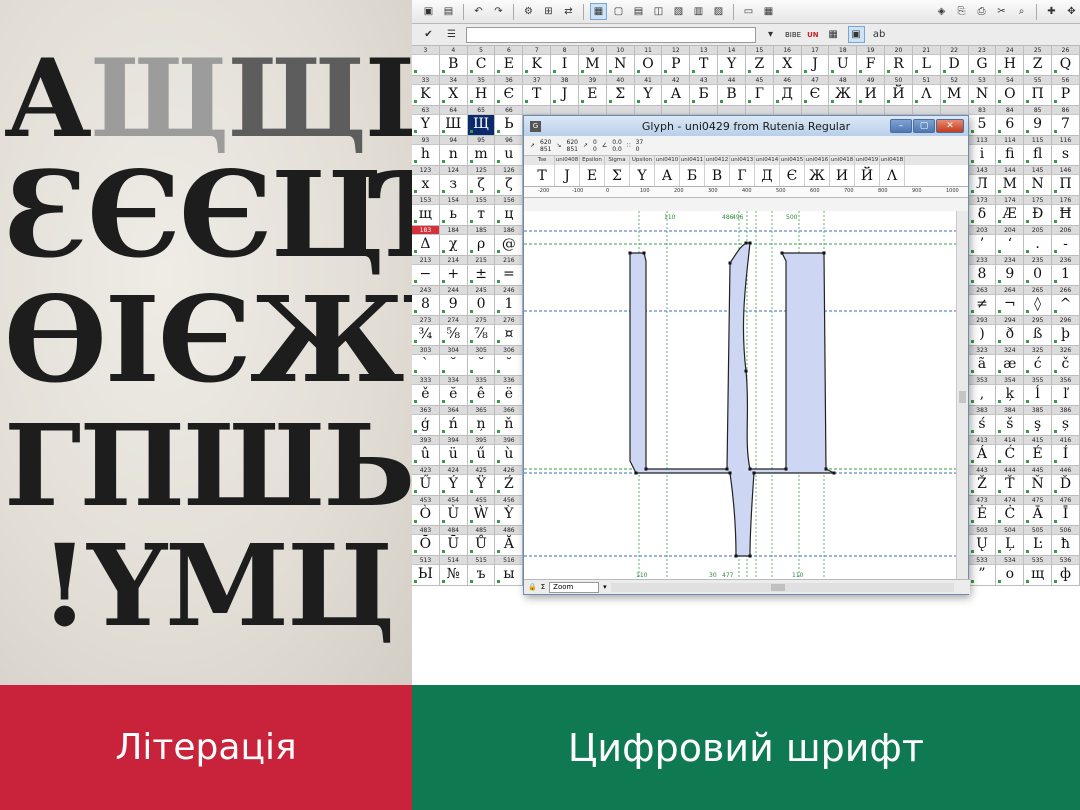 The image size is (1080, 810). Describe the element at coordinates (426, 91) in the screenshot. I see `glyph-cell: 33 K` at that location.